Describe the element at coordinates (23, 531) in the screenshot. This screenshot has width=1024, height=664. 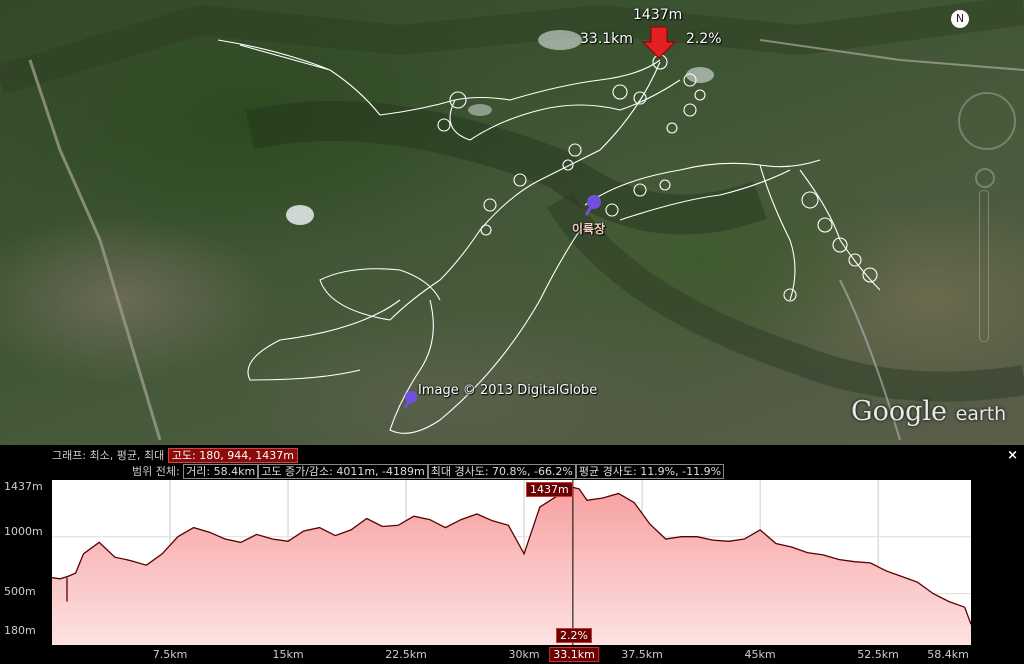
I see `y-tick-label: 1000m` at that location.